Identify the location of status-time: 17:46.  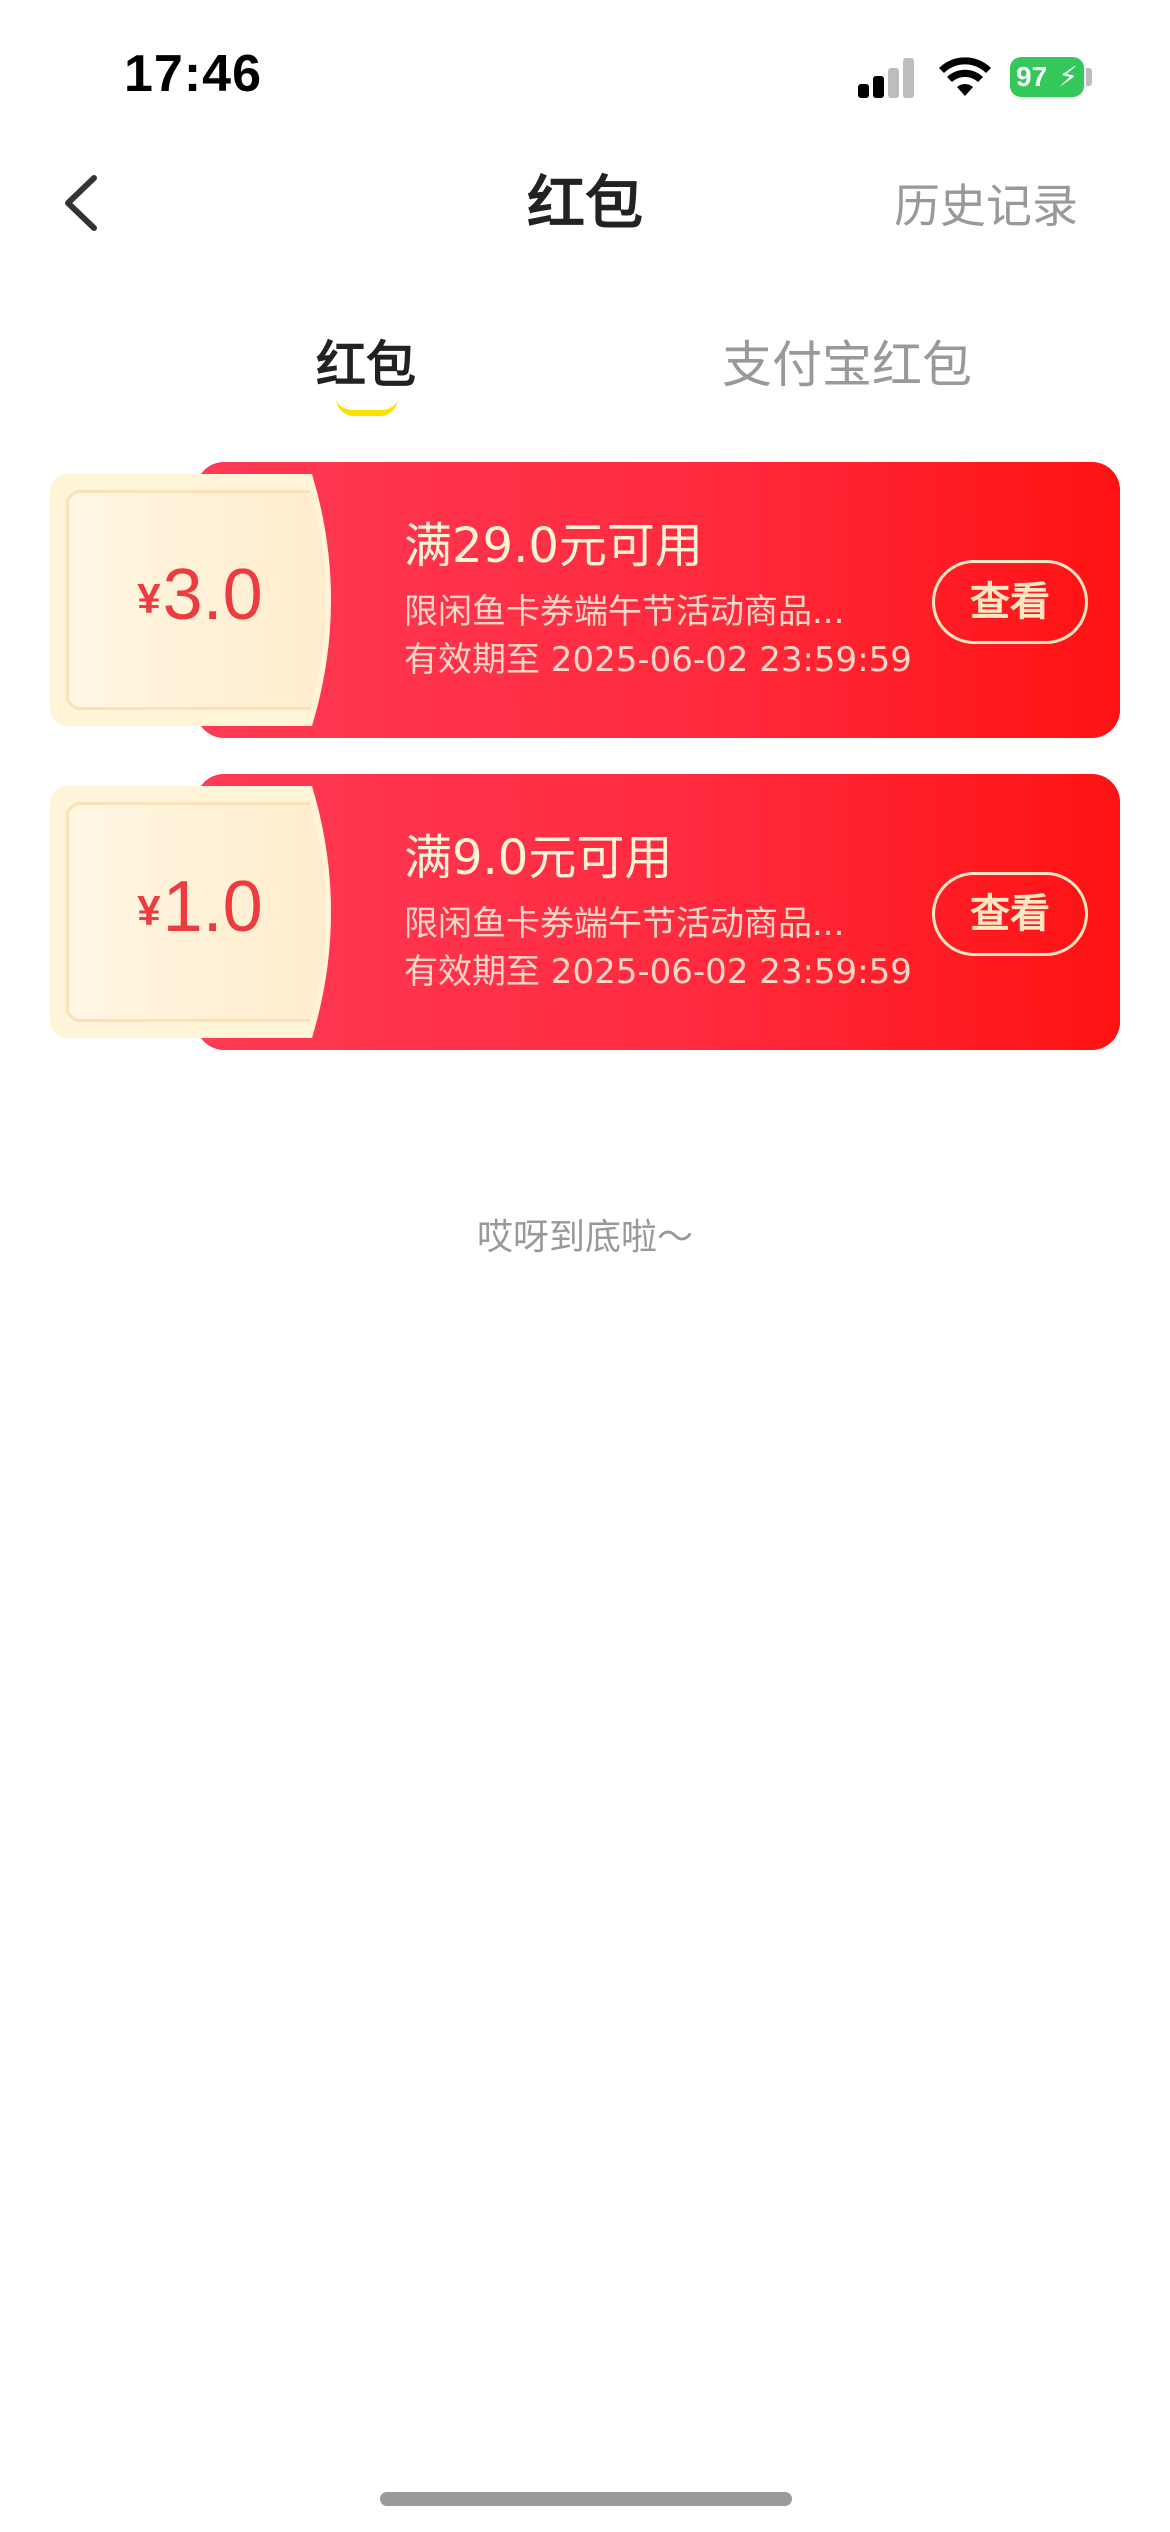
(193, 74).